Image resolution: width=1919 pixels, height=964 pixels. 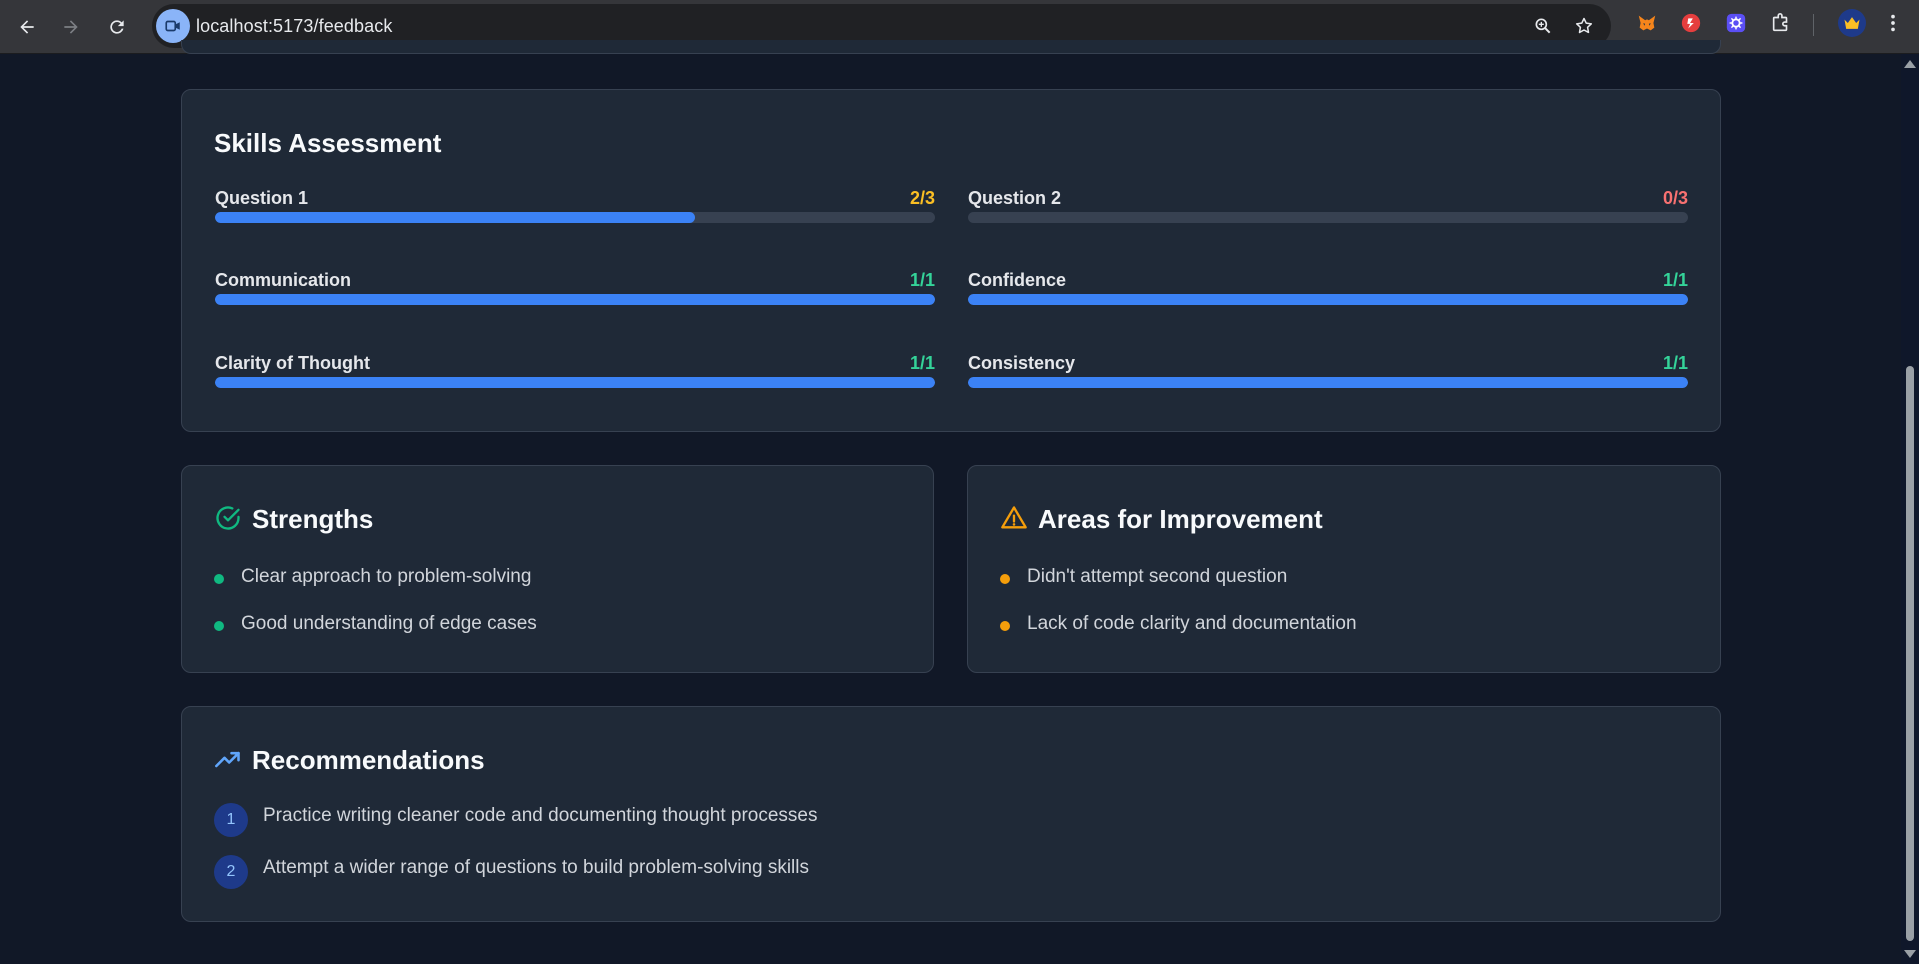 I want to click on scroll-down-arrow-icon, so click(x=1910, y=954).